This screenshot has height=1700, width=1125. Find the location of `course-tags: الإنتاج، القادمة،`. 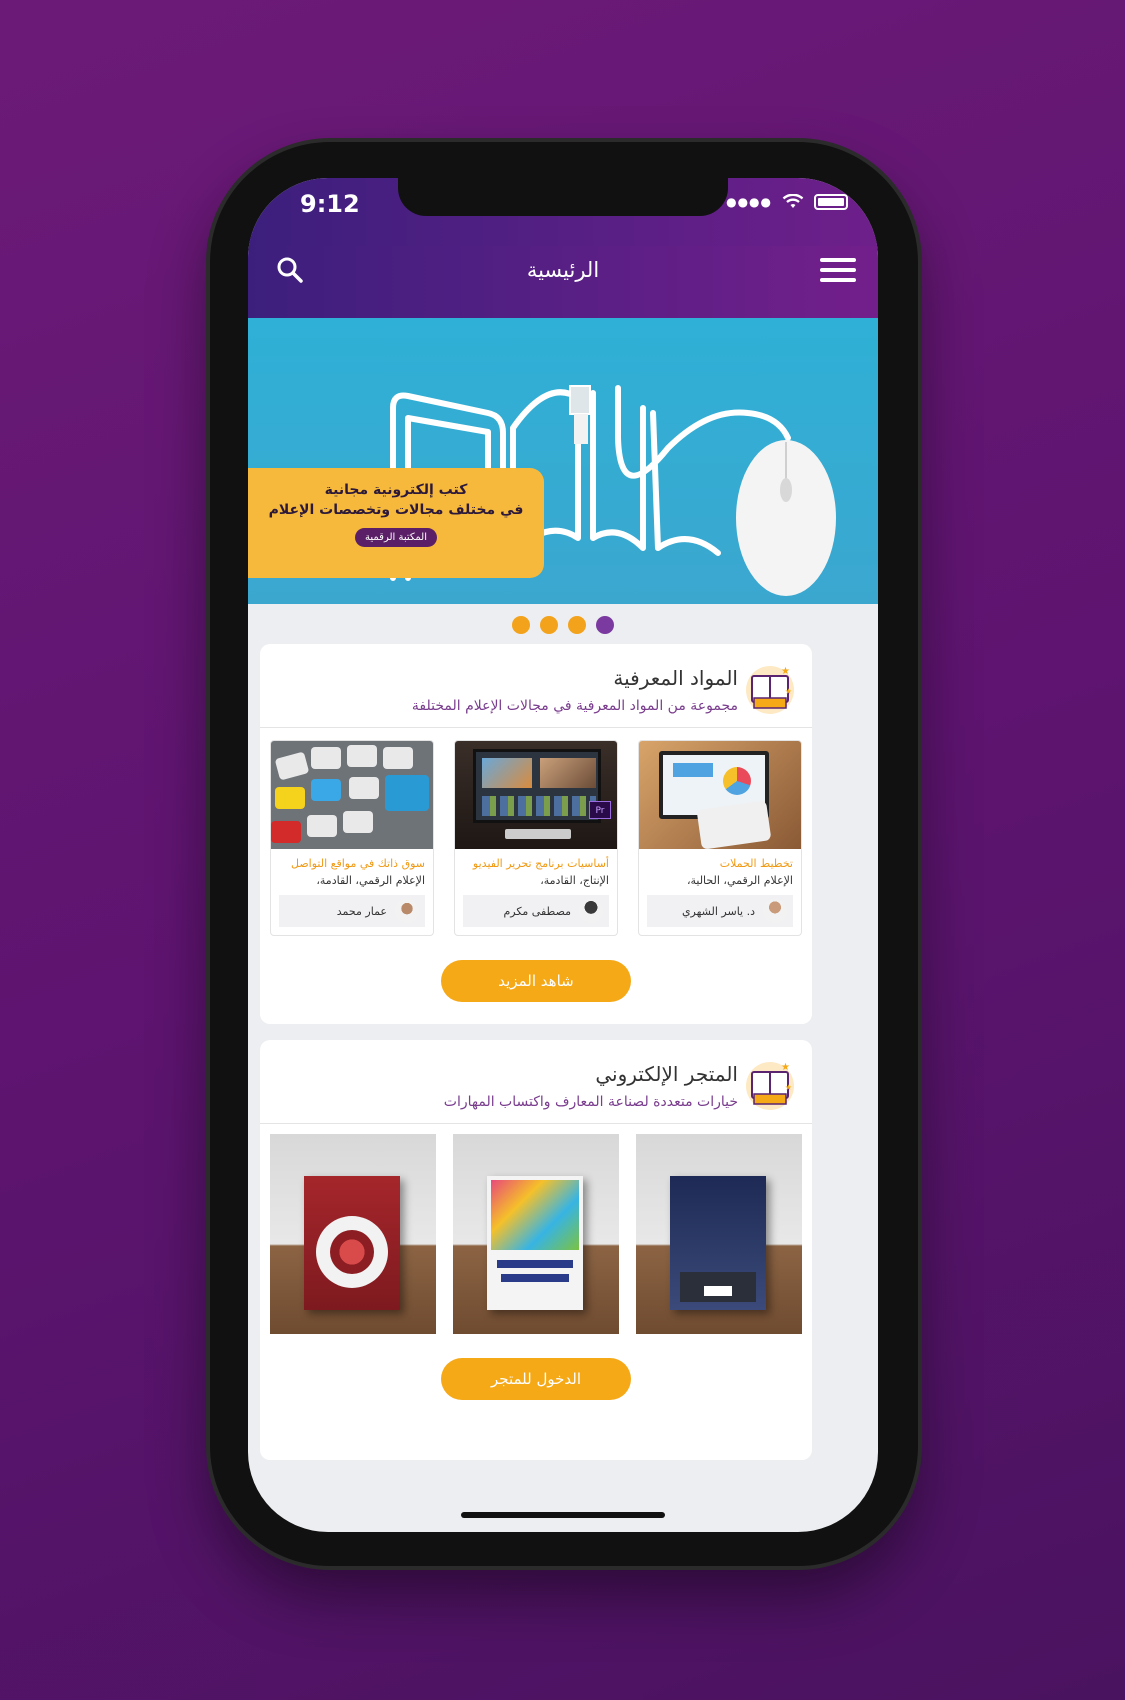

course-tags: الإنتاج، القادمة، is located at coordinates (574, 880).